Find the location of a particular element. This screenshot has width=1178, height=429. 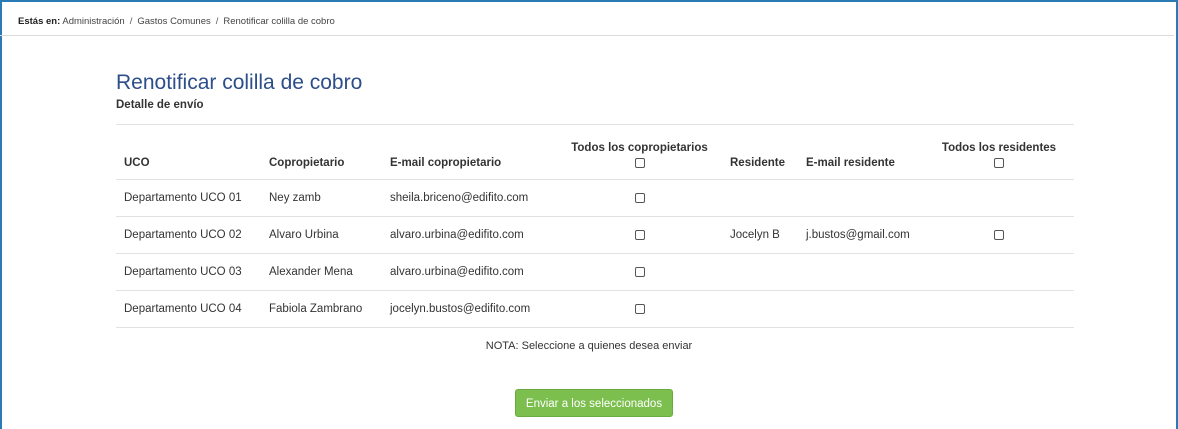

header-uco: UCO is located at coordinates (137, 163).